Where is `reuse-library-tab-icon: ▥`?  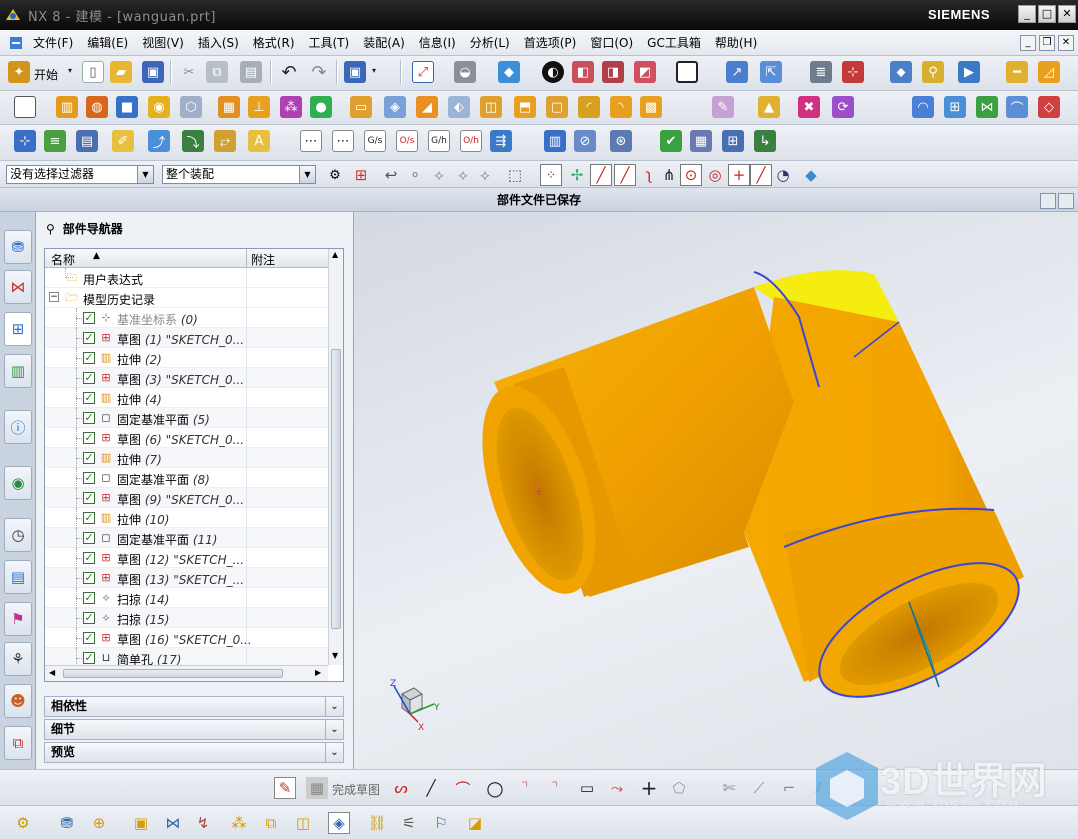
reuse-library-tab-icon: ▥ is located at coordinates (18, 371).